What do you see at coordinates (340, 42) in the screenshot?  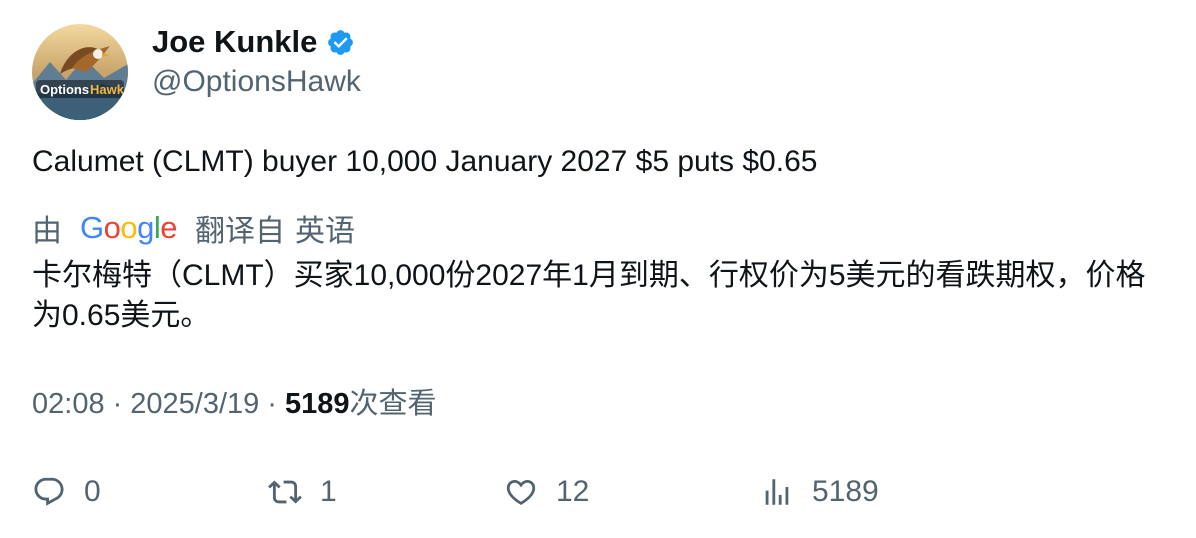 I see `verified-badge-icon` at bounding box center [340, 42].